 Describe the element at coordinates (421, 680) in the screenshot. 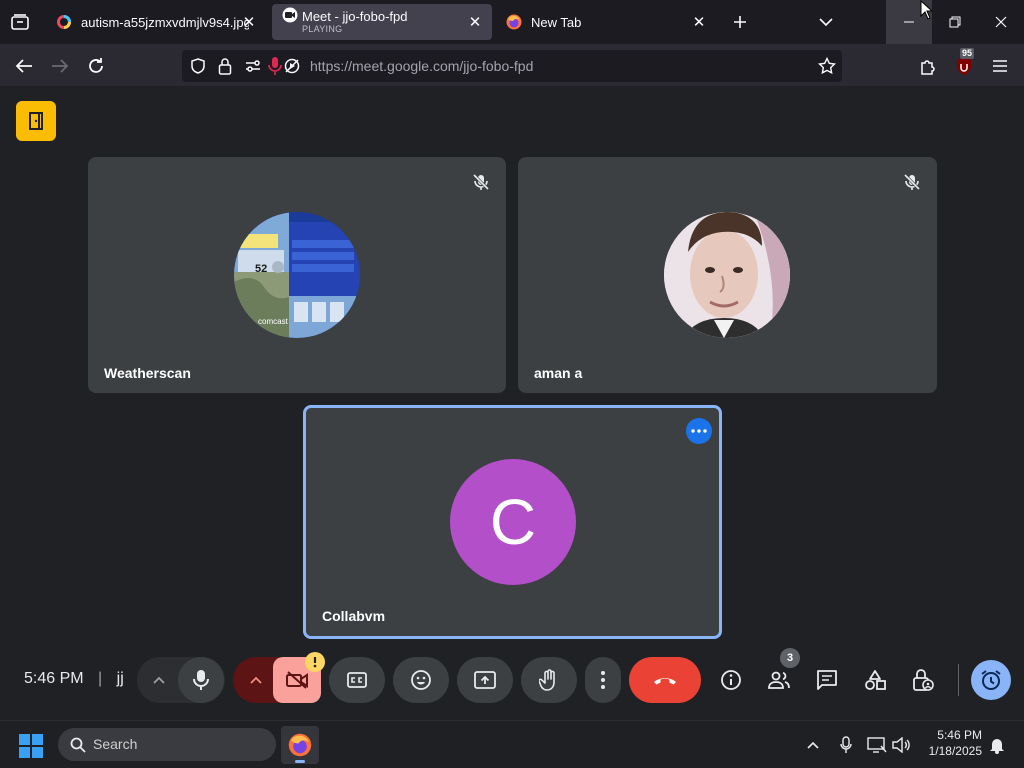

I see `reactions-button` at that location.